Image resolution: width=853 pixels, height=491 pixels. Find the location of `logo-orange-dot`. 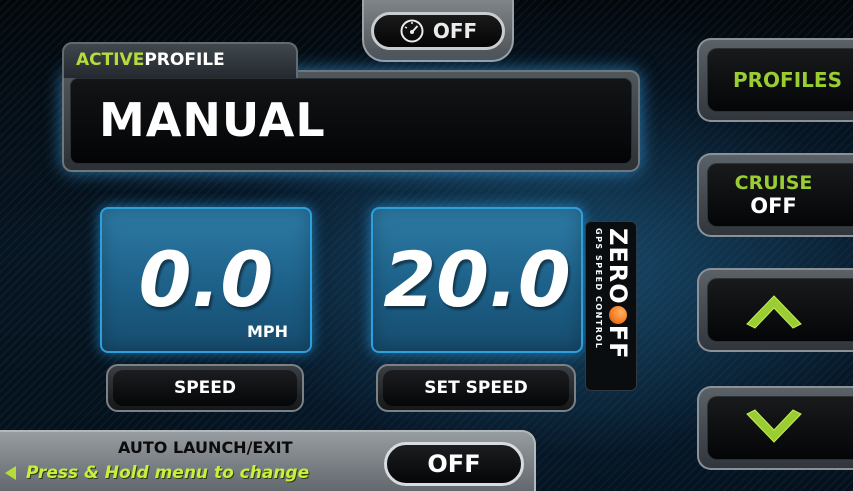

logo-orange-dot is located at coordinates (618, 314).